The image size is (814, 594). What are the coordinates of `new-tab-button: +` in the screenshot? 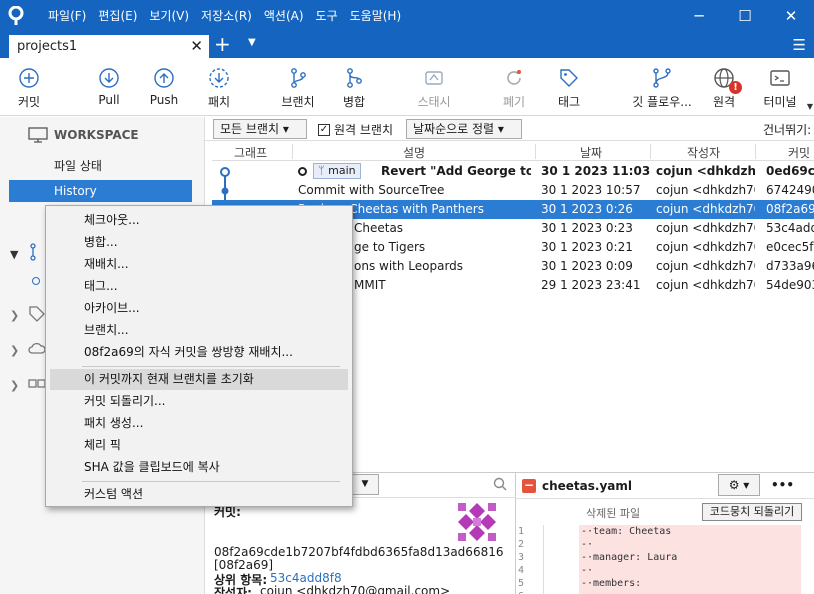 It's located at (222, 44).